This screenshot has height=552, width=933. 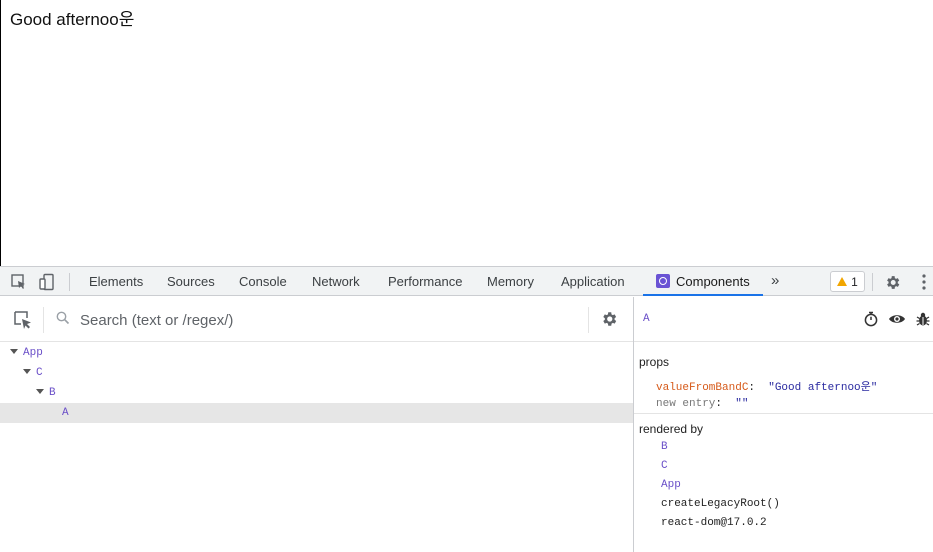 I want to click on tree-node-c: C, so click(x=316, y=373).